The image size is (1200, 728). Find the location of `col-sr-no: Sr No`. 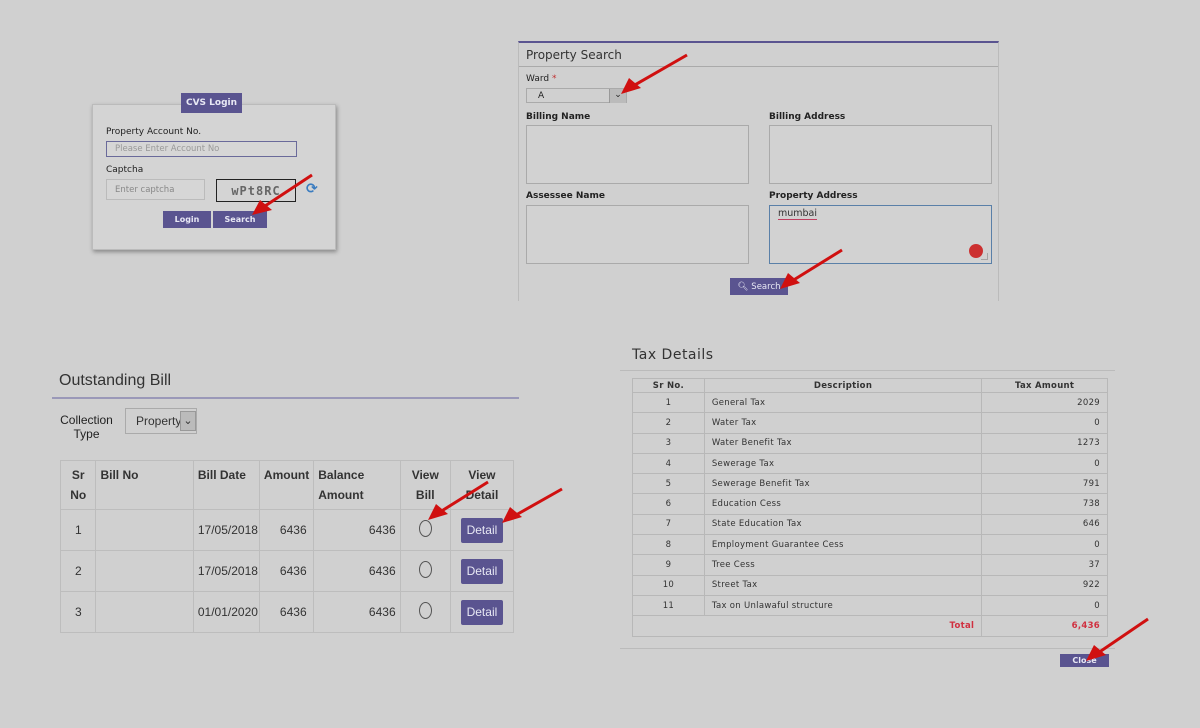

col-sr-no: Sr No is located at coordinates (78, 485).